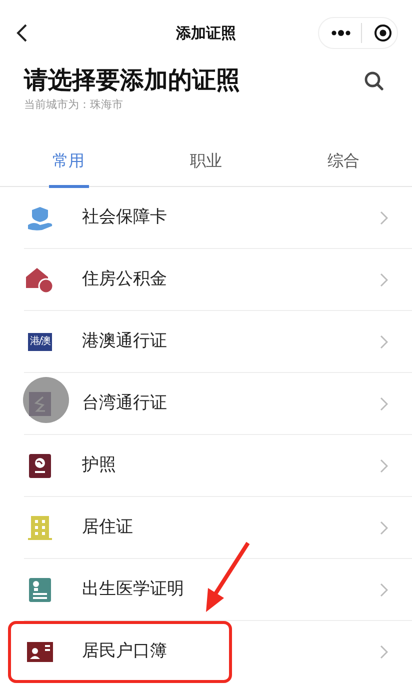  What do you see at coordinates (125, 218) in the screenshot?
I see `item-label: 社会保障卡` at bounding box center [125, 218].